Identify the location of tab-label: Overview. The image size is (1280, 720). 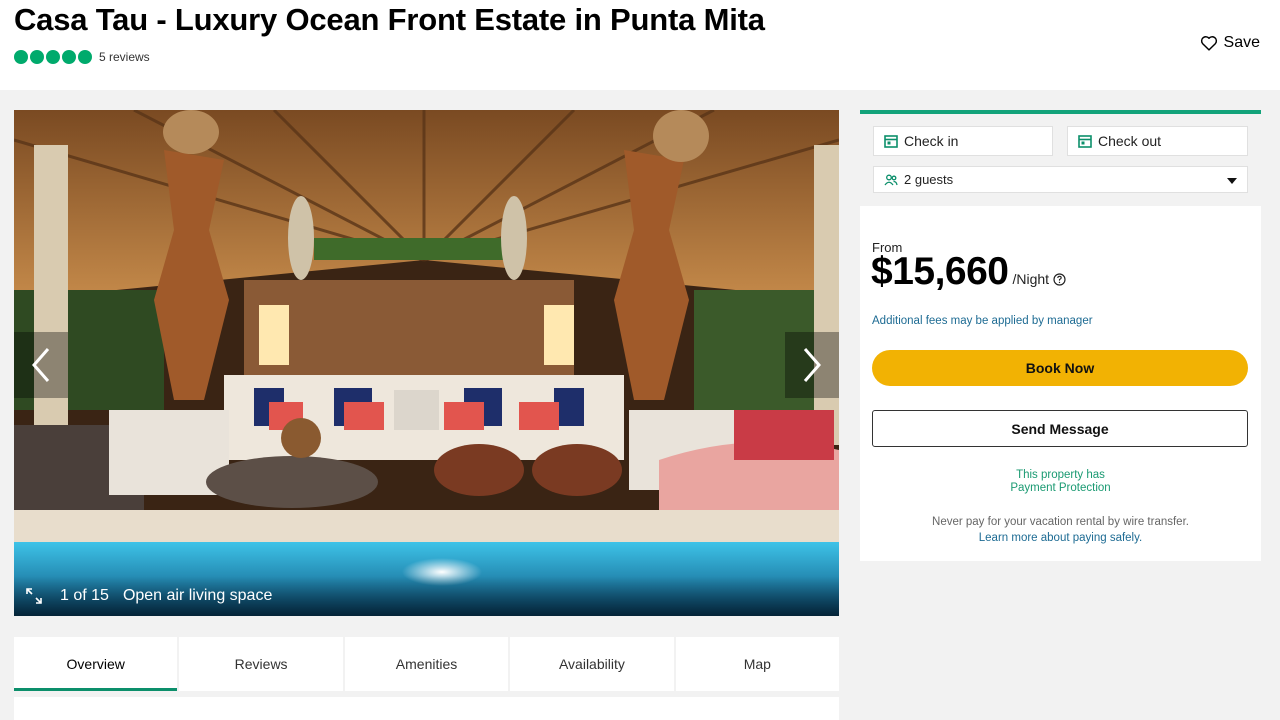
(95, 664).